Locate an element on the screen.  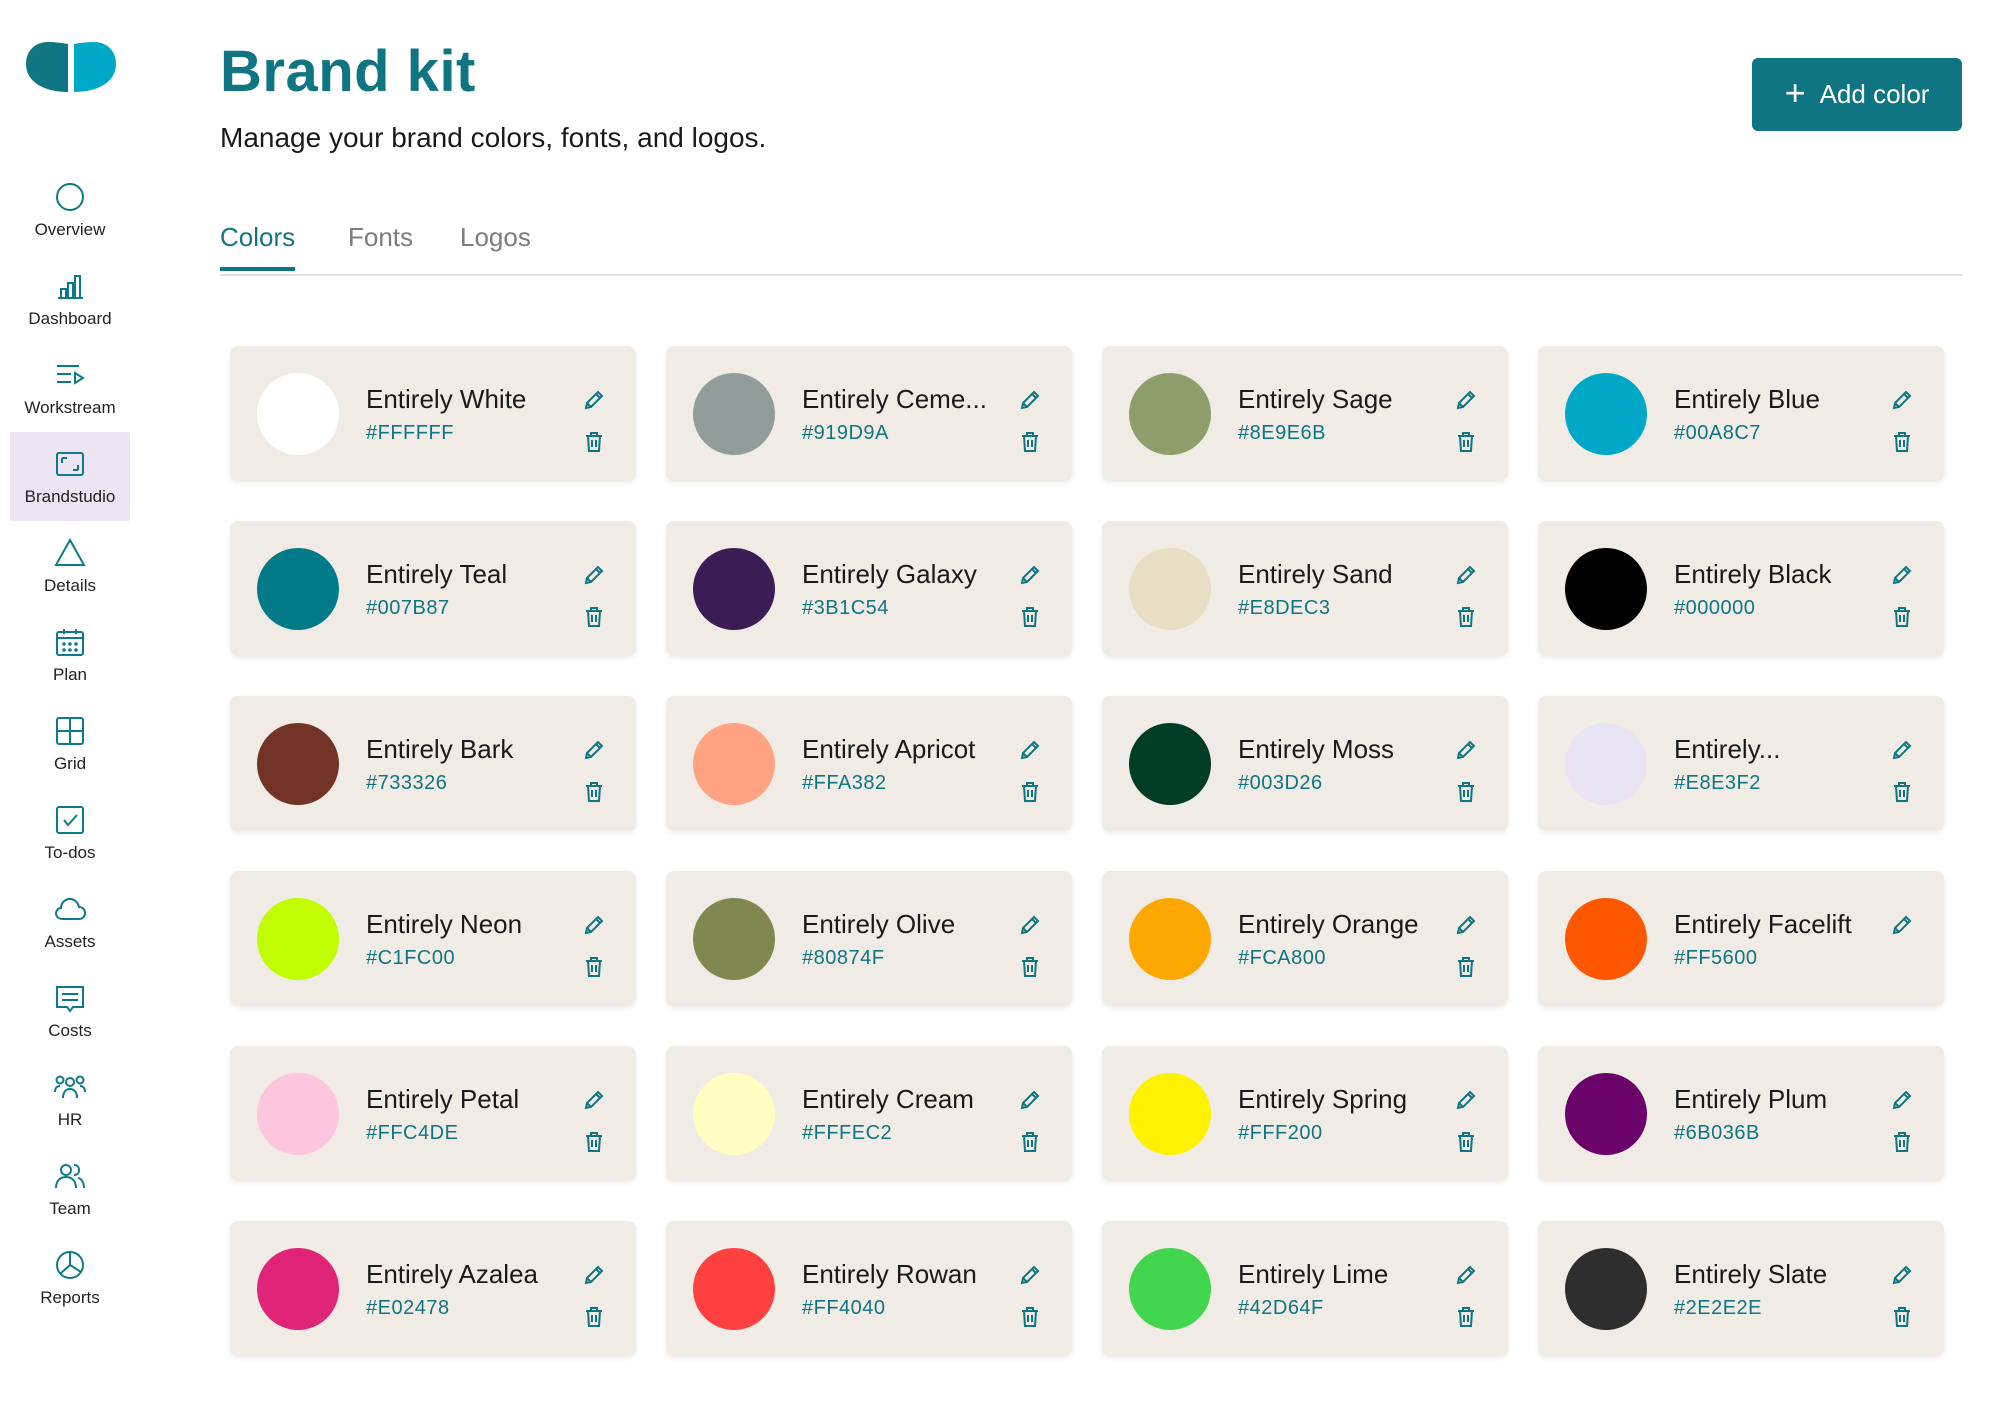
color-card: Entirely Lime #42D64F is located at coordinates (1305, 1288).